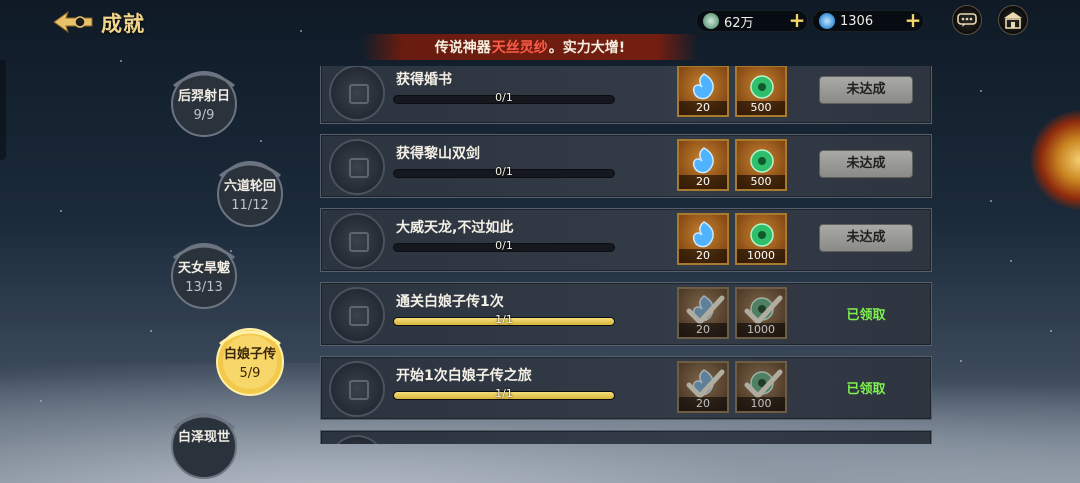 The width and height of the screenshot is (1080, 483). I want to click on category-emblem-active-icon, so click(250, 362).